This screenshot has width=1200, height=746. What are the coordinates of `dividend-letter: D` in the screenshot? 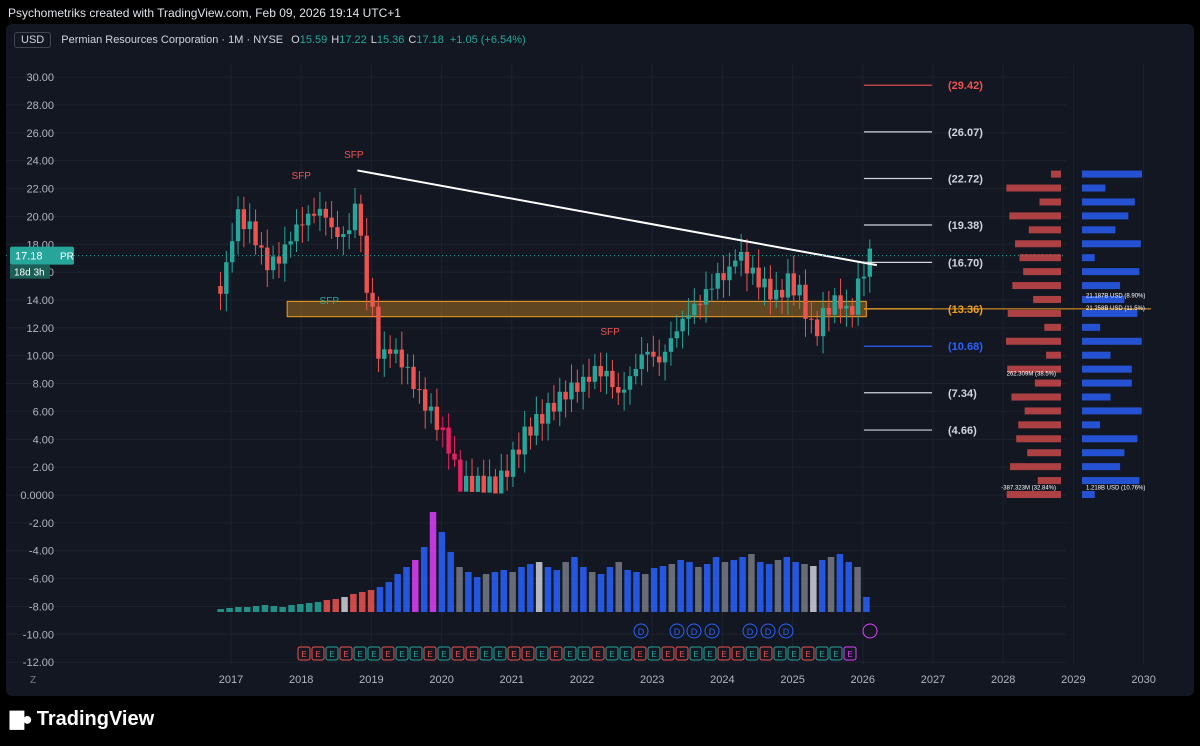 It's located at (641, 632).